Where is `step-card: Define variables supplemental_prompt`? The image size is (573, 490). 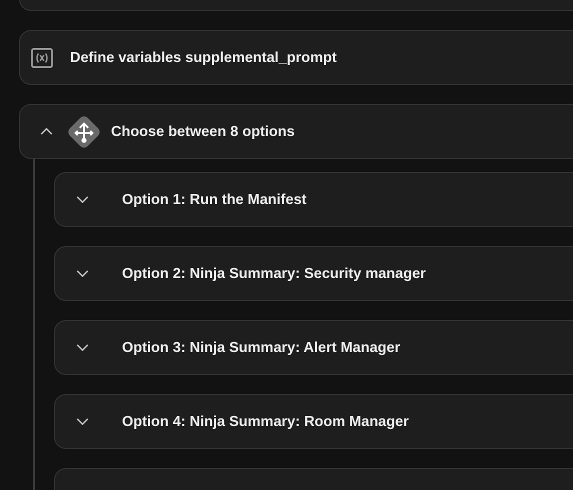 step-card: Define variables supplemental_prompt is located at coordinates (296, 57).